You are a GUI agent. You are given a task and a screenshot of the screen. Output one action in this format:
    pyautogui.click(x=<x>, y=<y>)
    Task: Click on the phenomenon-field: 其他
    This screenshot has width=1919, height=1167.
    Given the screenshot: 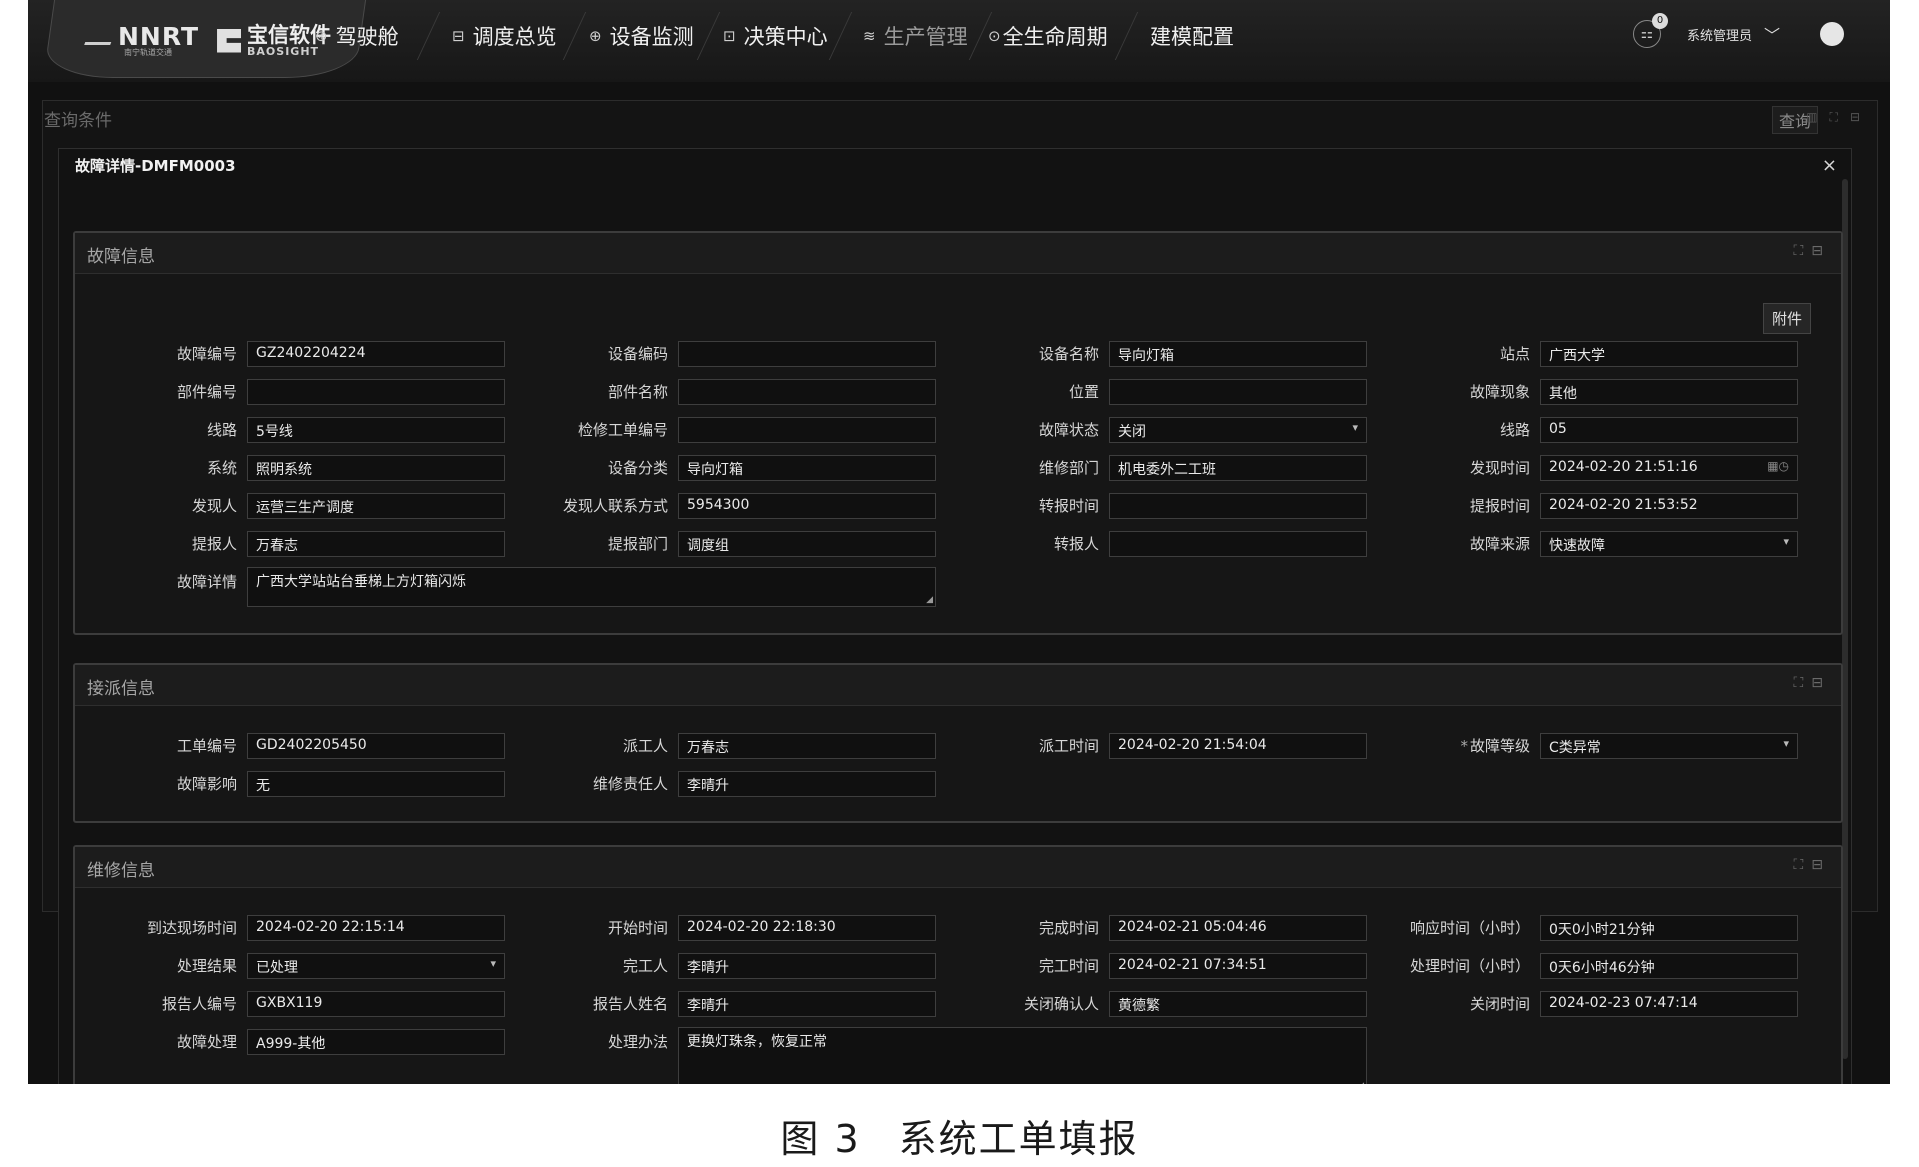 What is the action you would take?
    pyautogui.click(x=1669, y=392)
    